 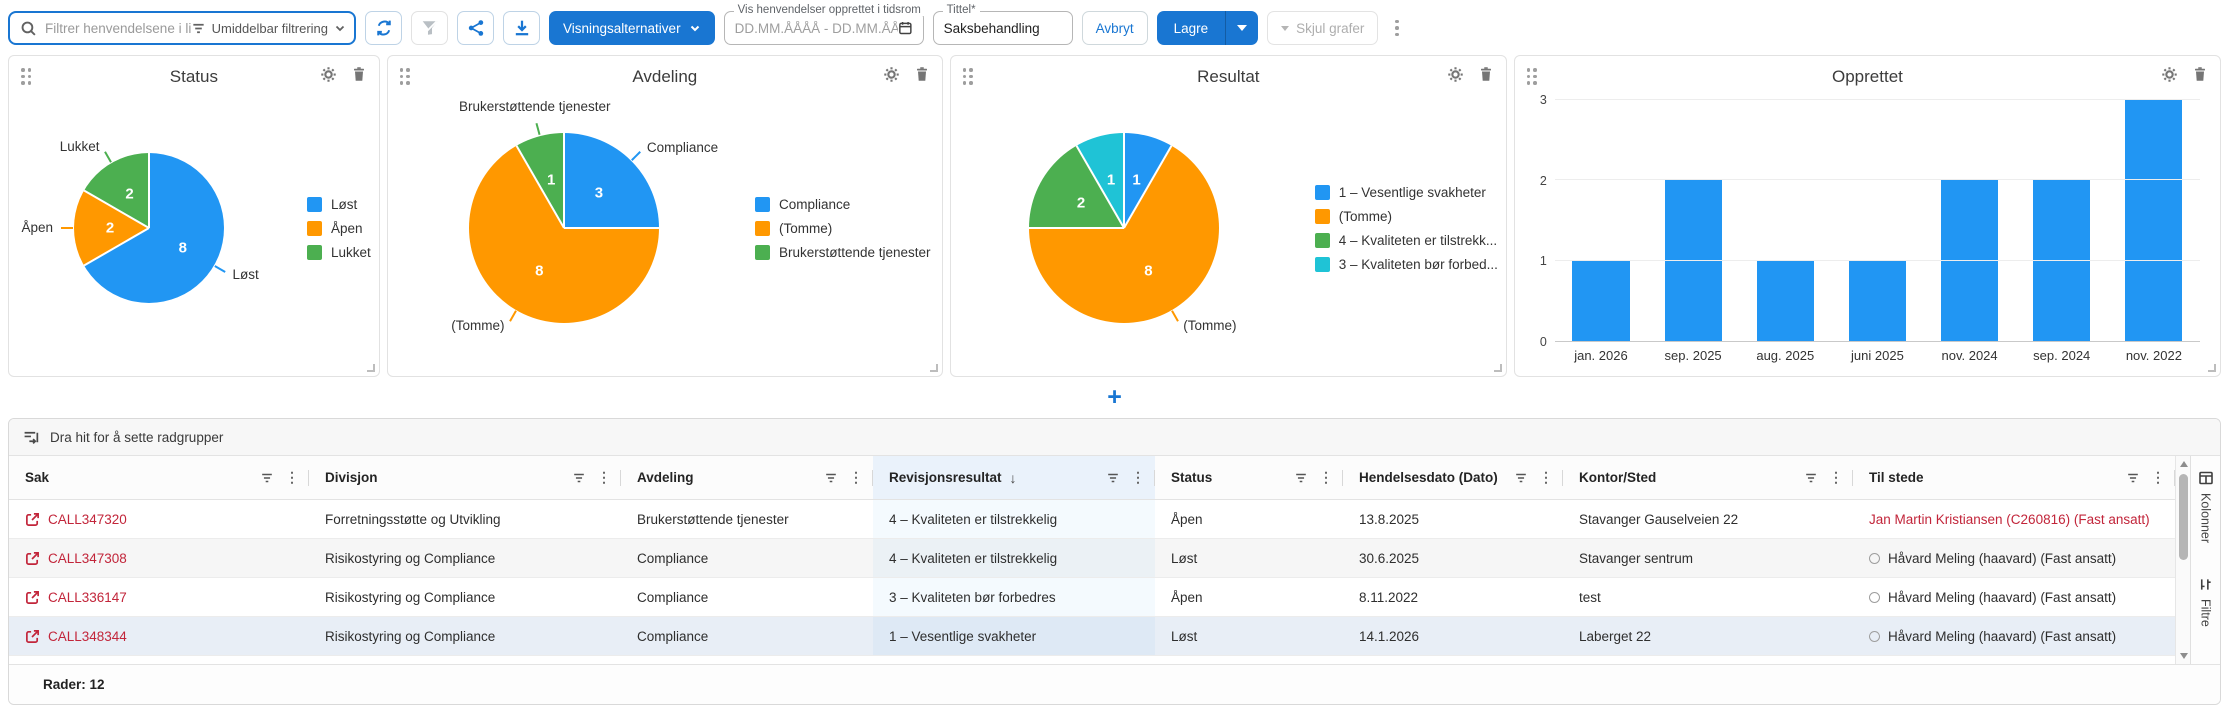 What do you see at coordinates (1453, 477) in the screenshot?
I see `column-header-hendelsesdato: Hendelsesdato (Dato) ⋮` at bounding box center [1453, 477].